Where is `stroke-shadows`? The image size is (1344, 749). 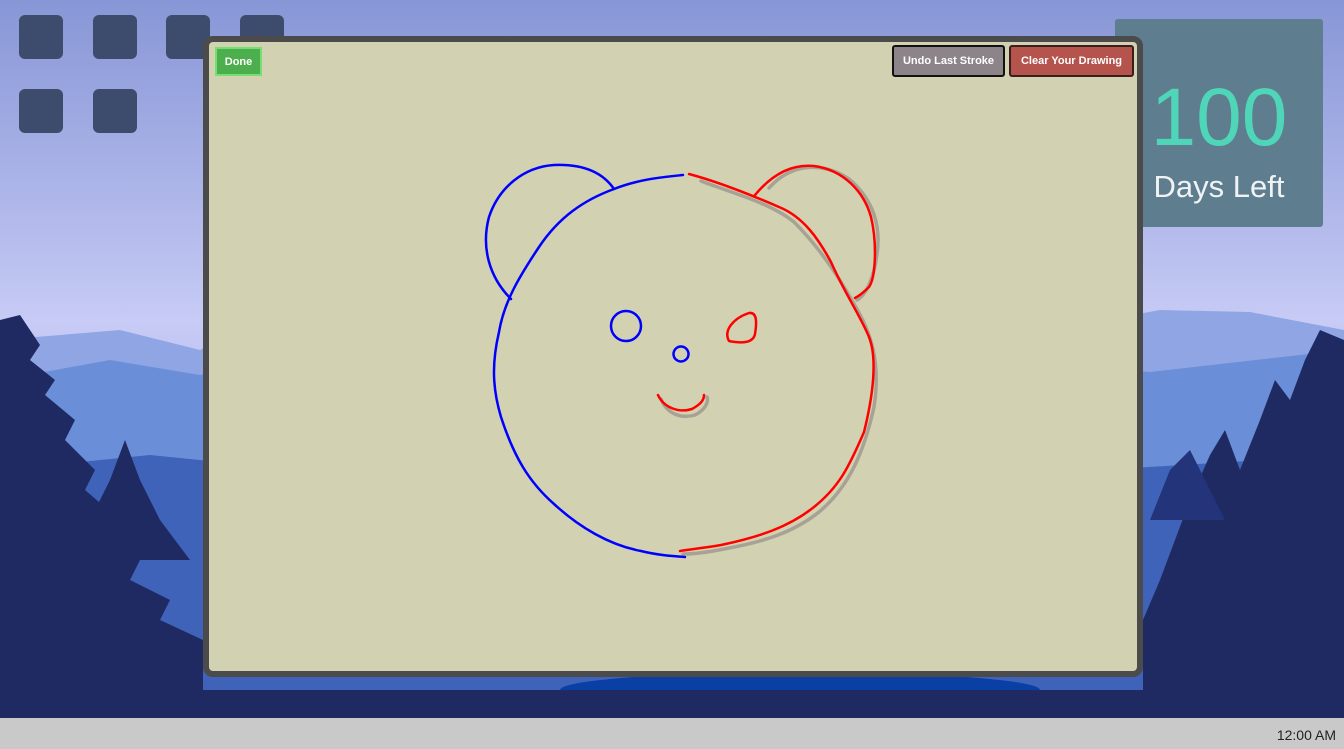
stroke-shadows is located at coordinates (769, 360).